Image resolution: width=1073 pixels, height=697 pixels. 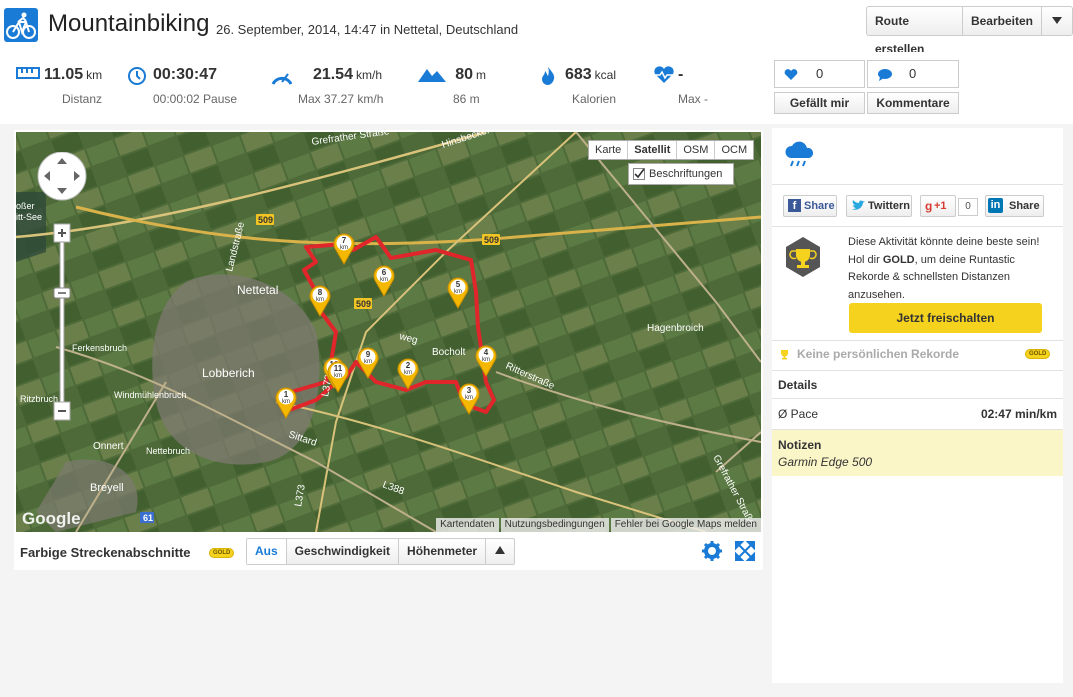 I want to click on km-marker-number: 1, so click(x=286, y=394).